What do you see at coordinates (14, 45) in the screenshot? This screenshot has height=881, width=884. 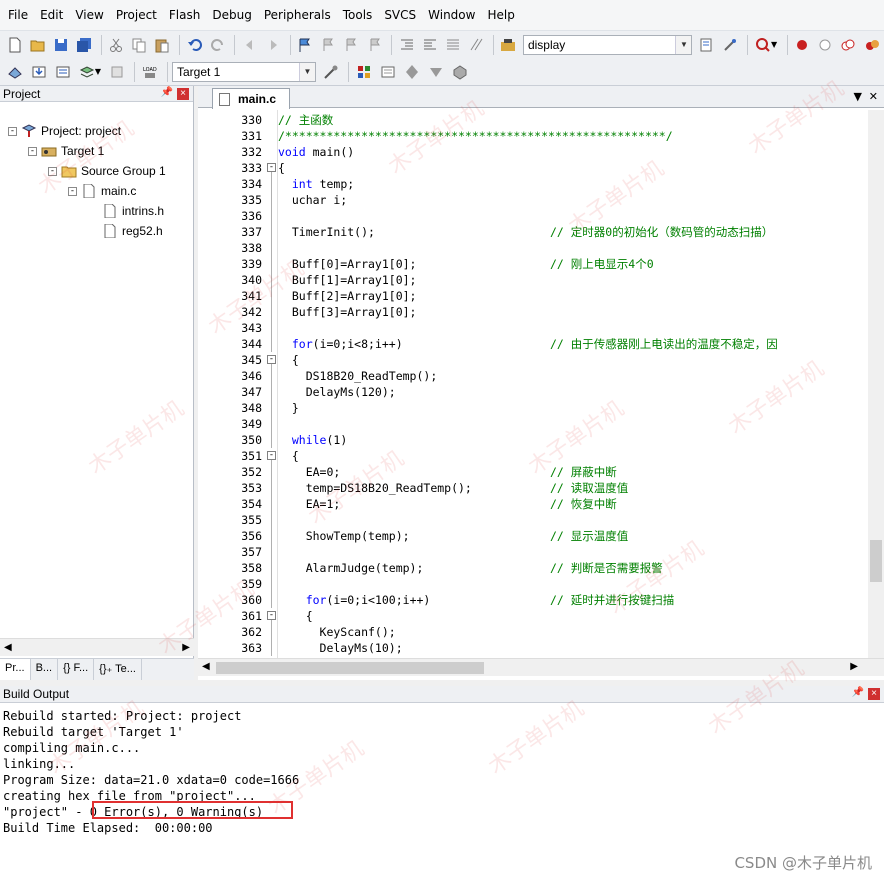 I see `new-file-icon` at bounding box center [14, 45].